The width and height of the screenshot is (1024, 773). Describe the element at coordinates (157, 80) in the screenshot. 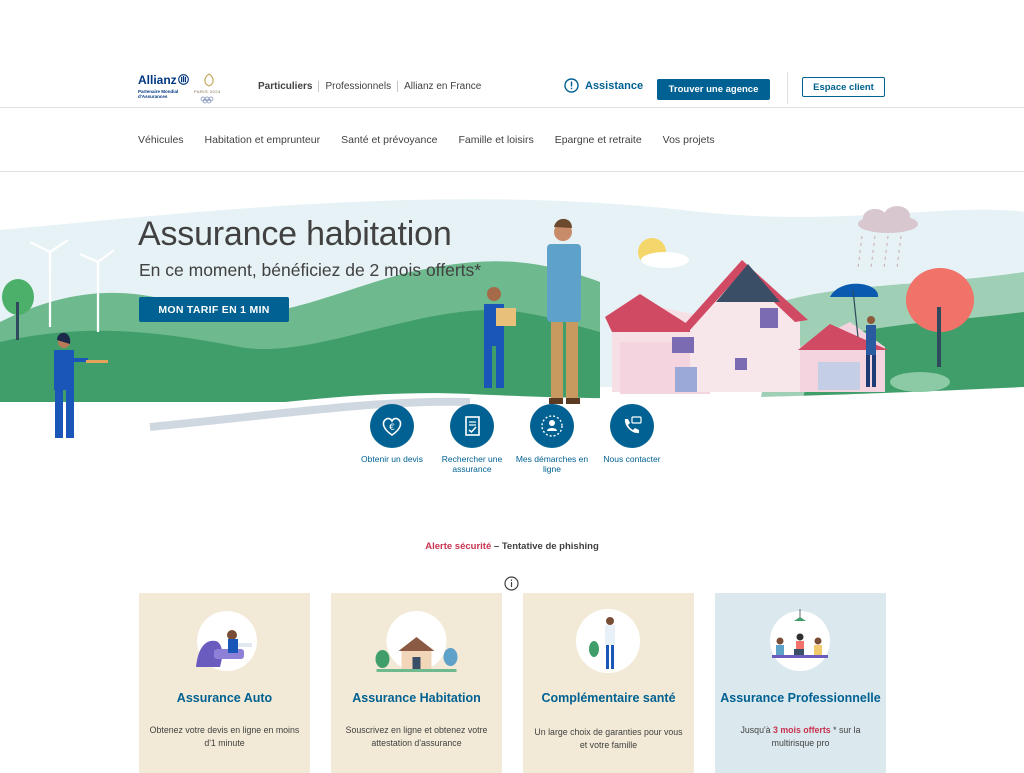

I see `logo-wordmark: Allianz` at that location.